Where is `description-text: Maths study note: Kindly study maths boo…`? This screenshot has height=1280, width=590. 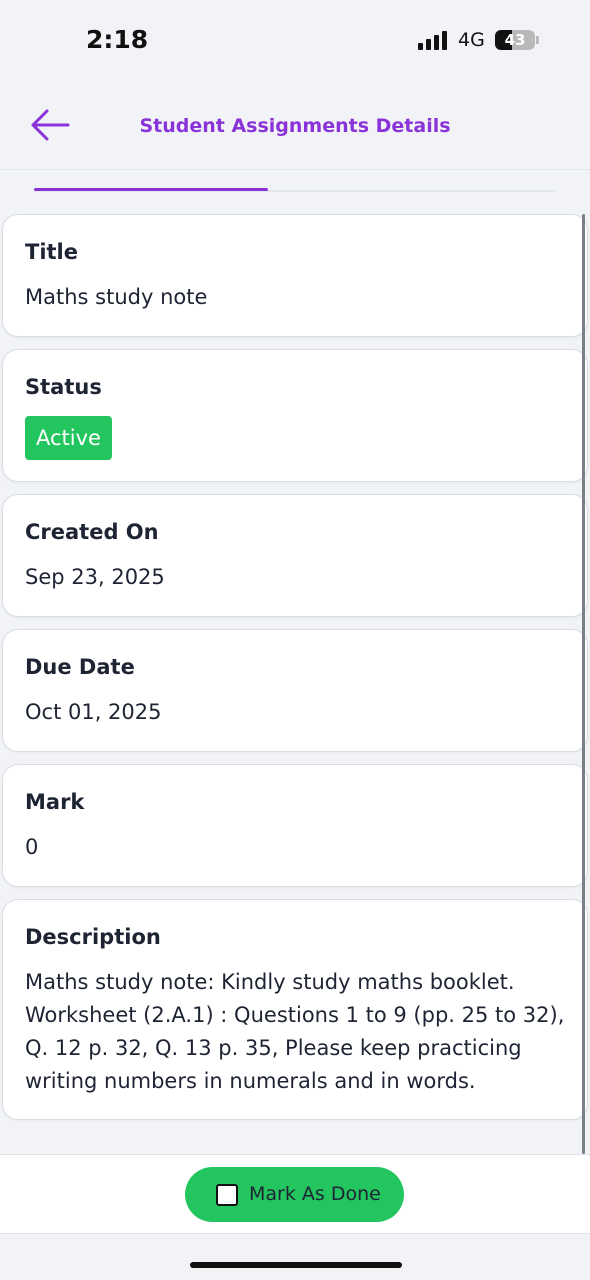
description-text: Maths study note: Kindly study maths boo… is located at coordinates (295, 1031).